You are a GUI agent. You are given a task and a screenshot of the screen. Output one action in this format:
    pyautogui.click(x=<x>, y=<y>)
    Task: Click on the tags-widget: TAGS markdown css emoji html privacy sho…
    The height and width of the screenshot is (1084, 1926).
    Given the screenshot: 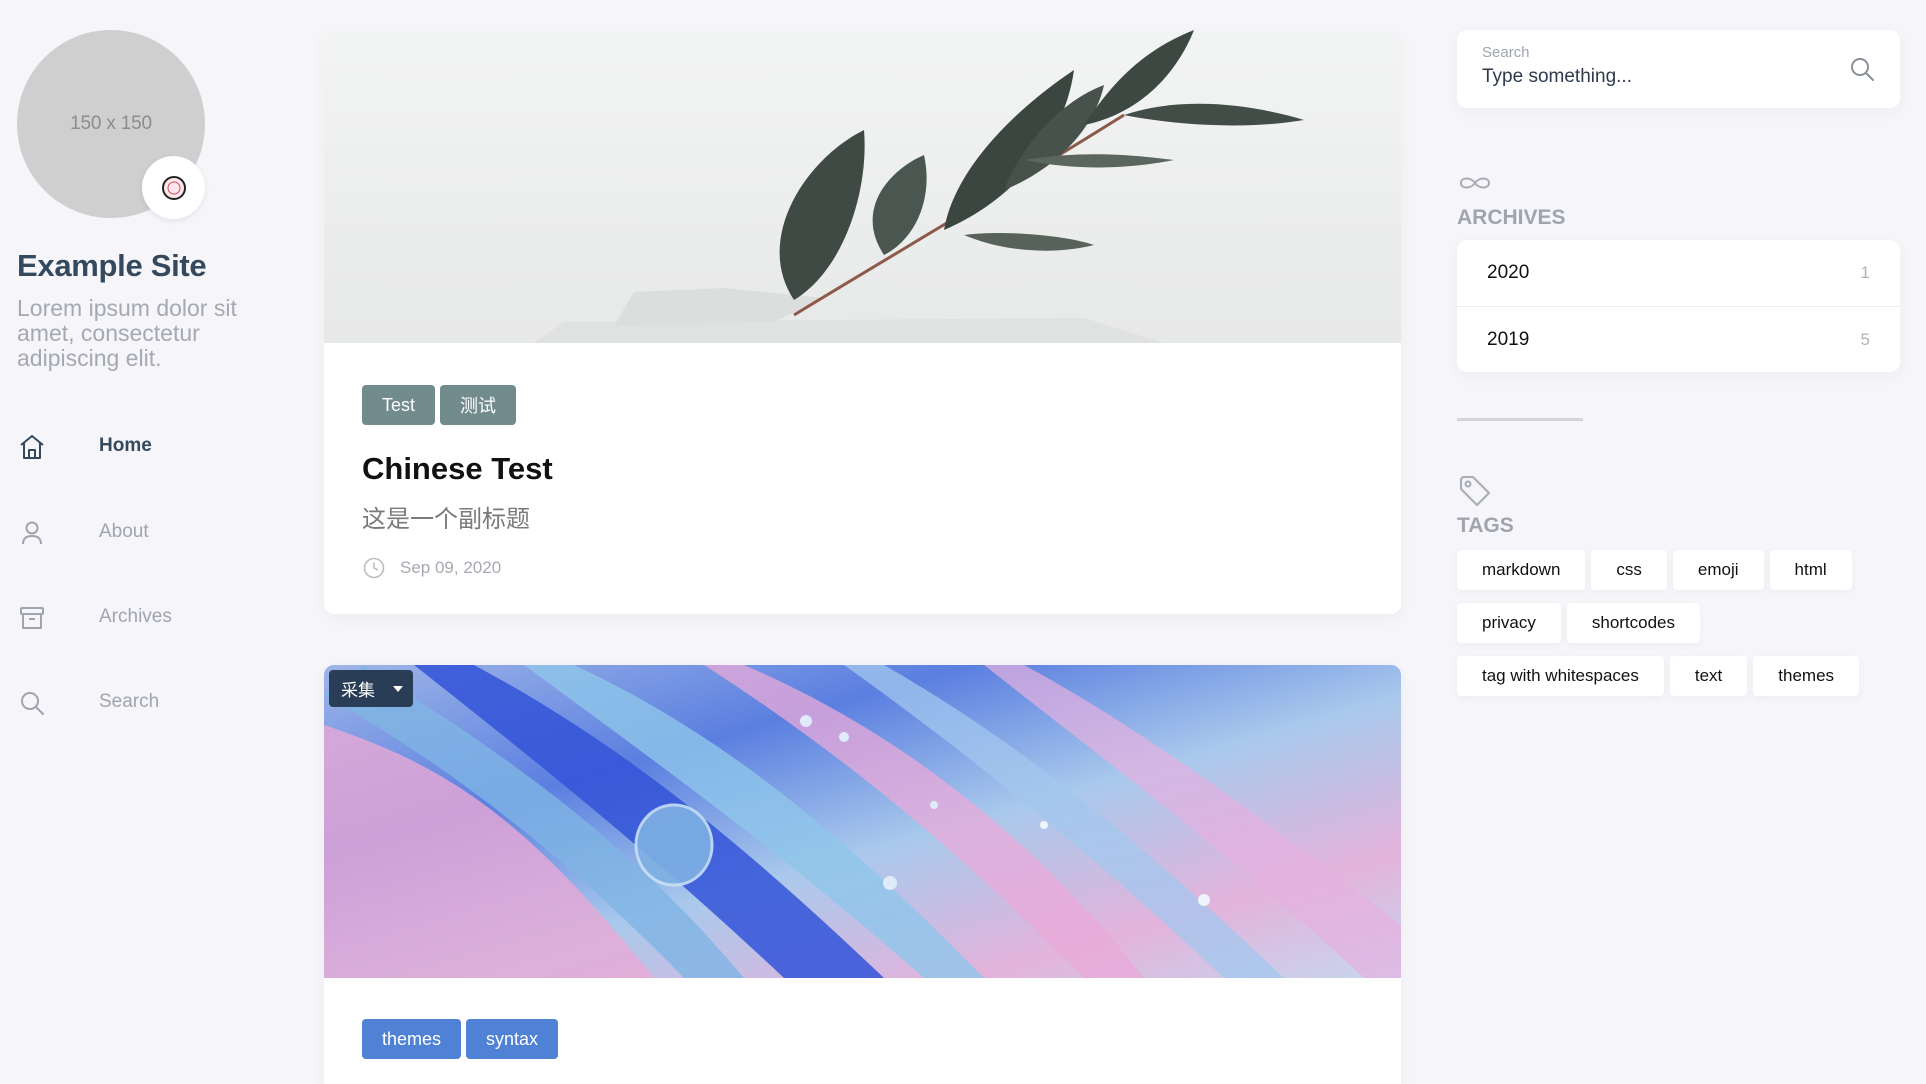 What is the action you would take?
    pyautogui.click(x=1678, y=584)
    